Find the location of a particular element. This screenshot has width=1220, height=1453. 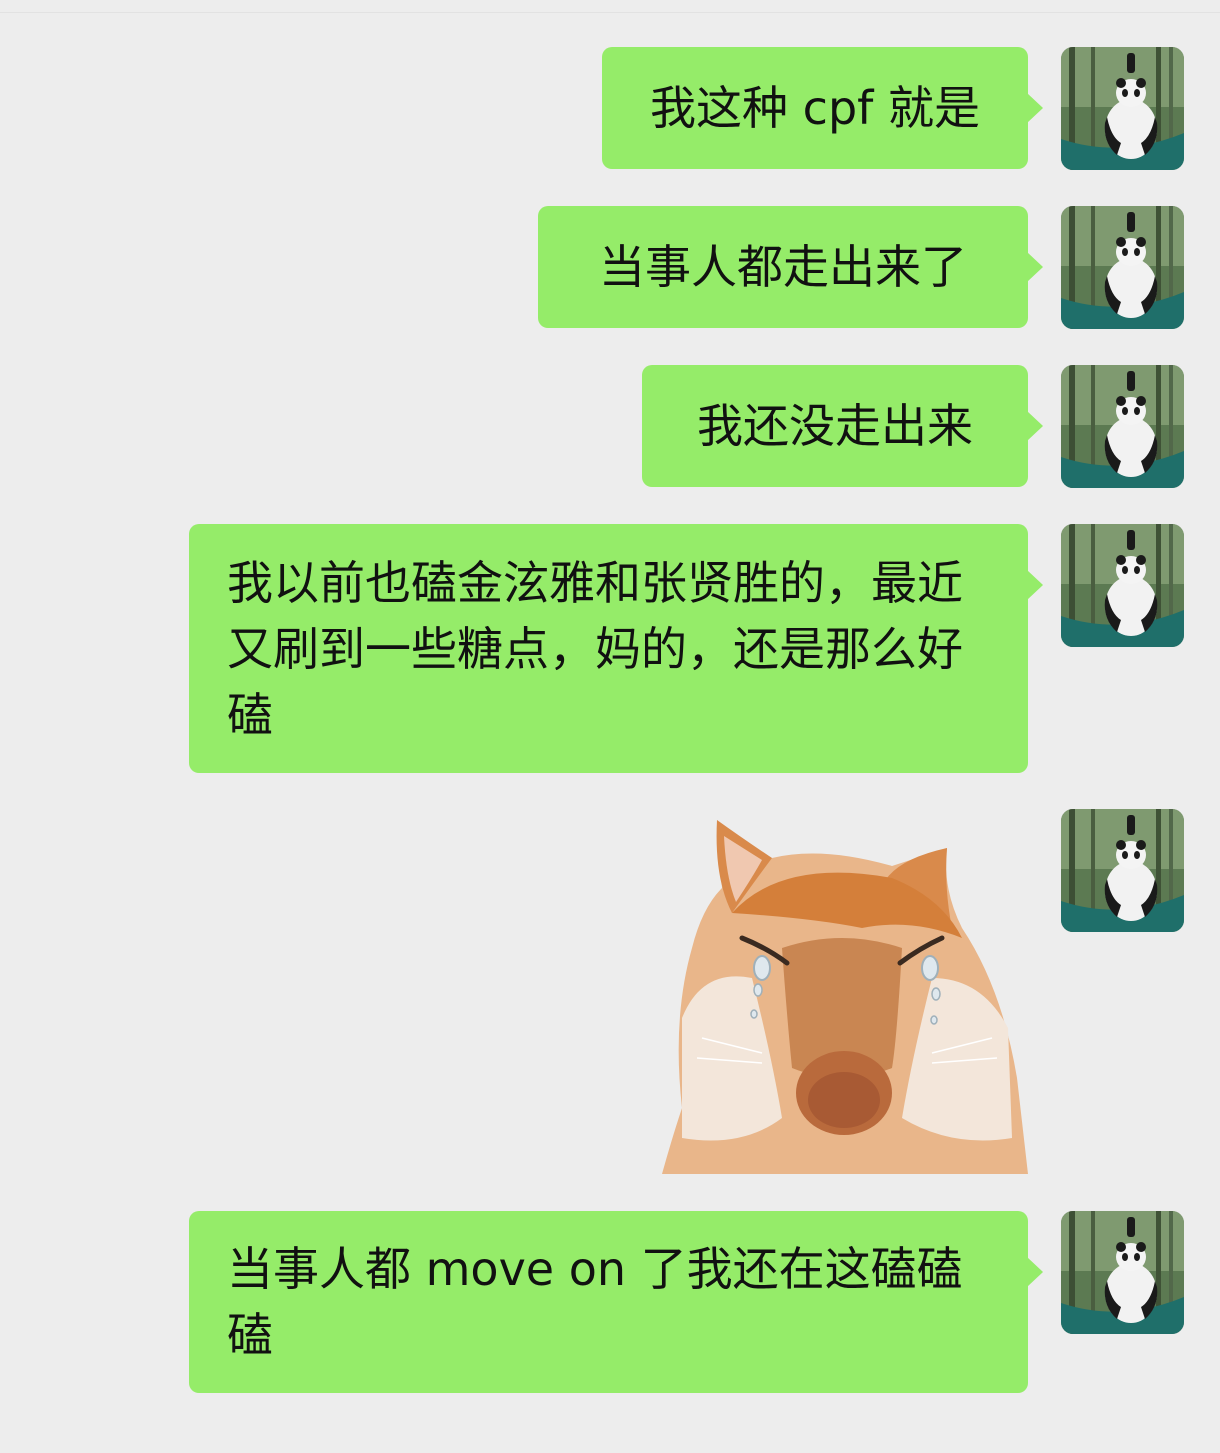

crying-cat-sticker-icon is located at coordinates (845, 997).